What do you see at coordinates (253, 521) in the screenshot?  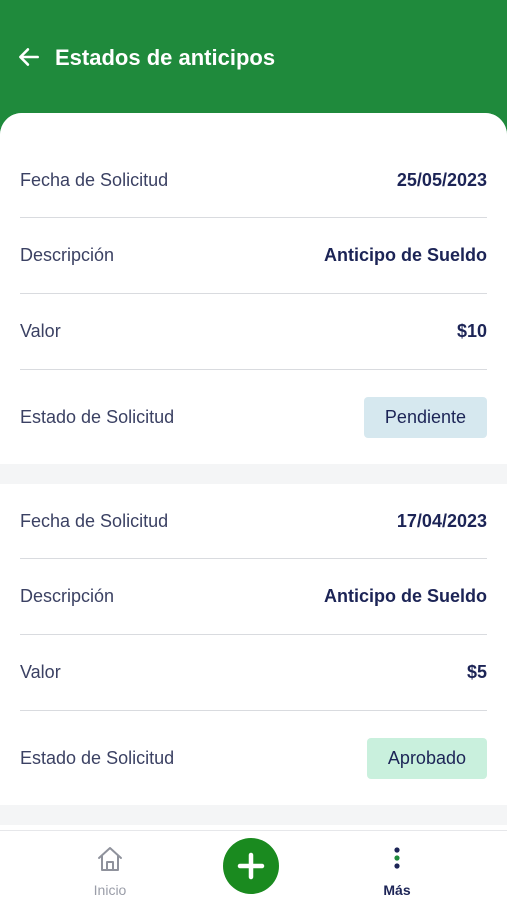 I see `date-row: Fecha de Solicitud 17/04/2023` at bounding box center [253, 521].